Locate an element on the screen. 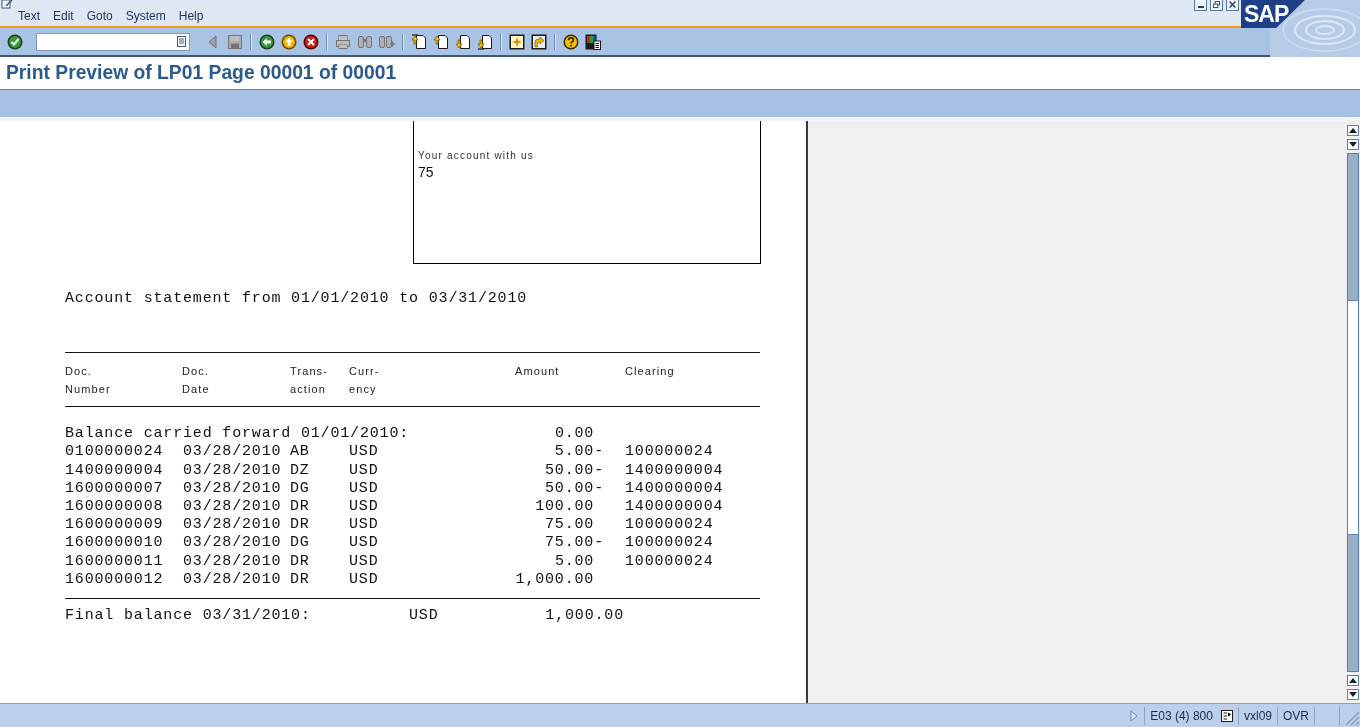 This screenshot has width=1360, height=727. doc-number-cell-text: 0100000024 is located at coordinates (115, 452).